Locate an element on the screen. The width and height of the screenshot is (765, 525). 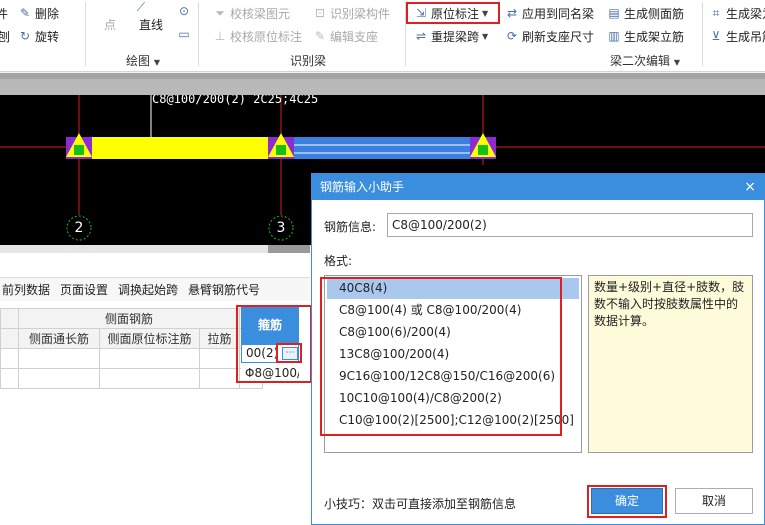
axis-label-2: 2 is located at coordinates (79, 228).